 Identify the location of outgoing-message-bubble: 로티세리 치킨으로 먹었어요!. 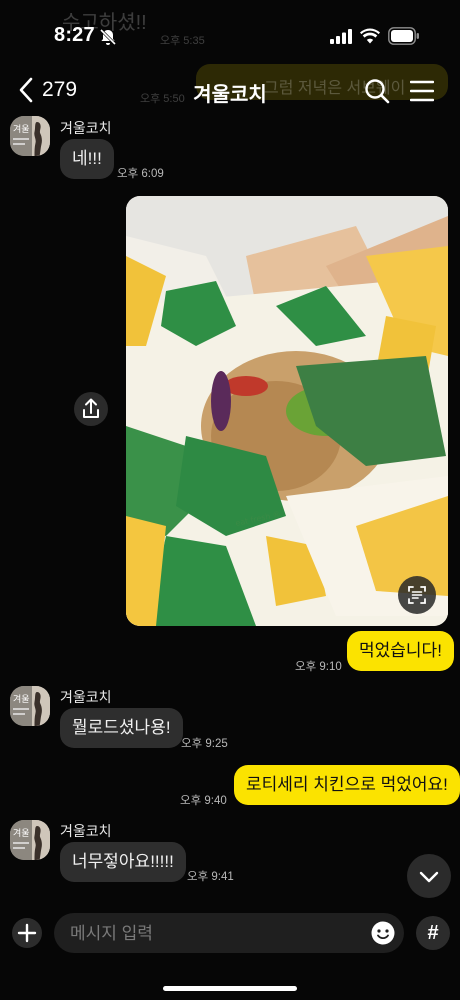
(347, 785).